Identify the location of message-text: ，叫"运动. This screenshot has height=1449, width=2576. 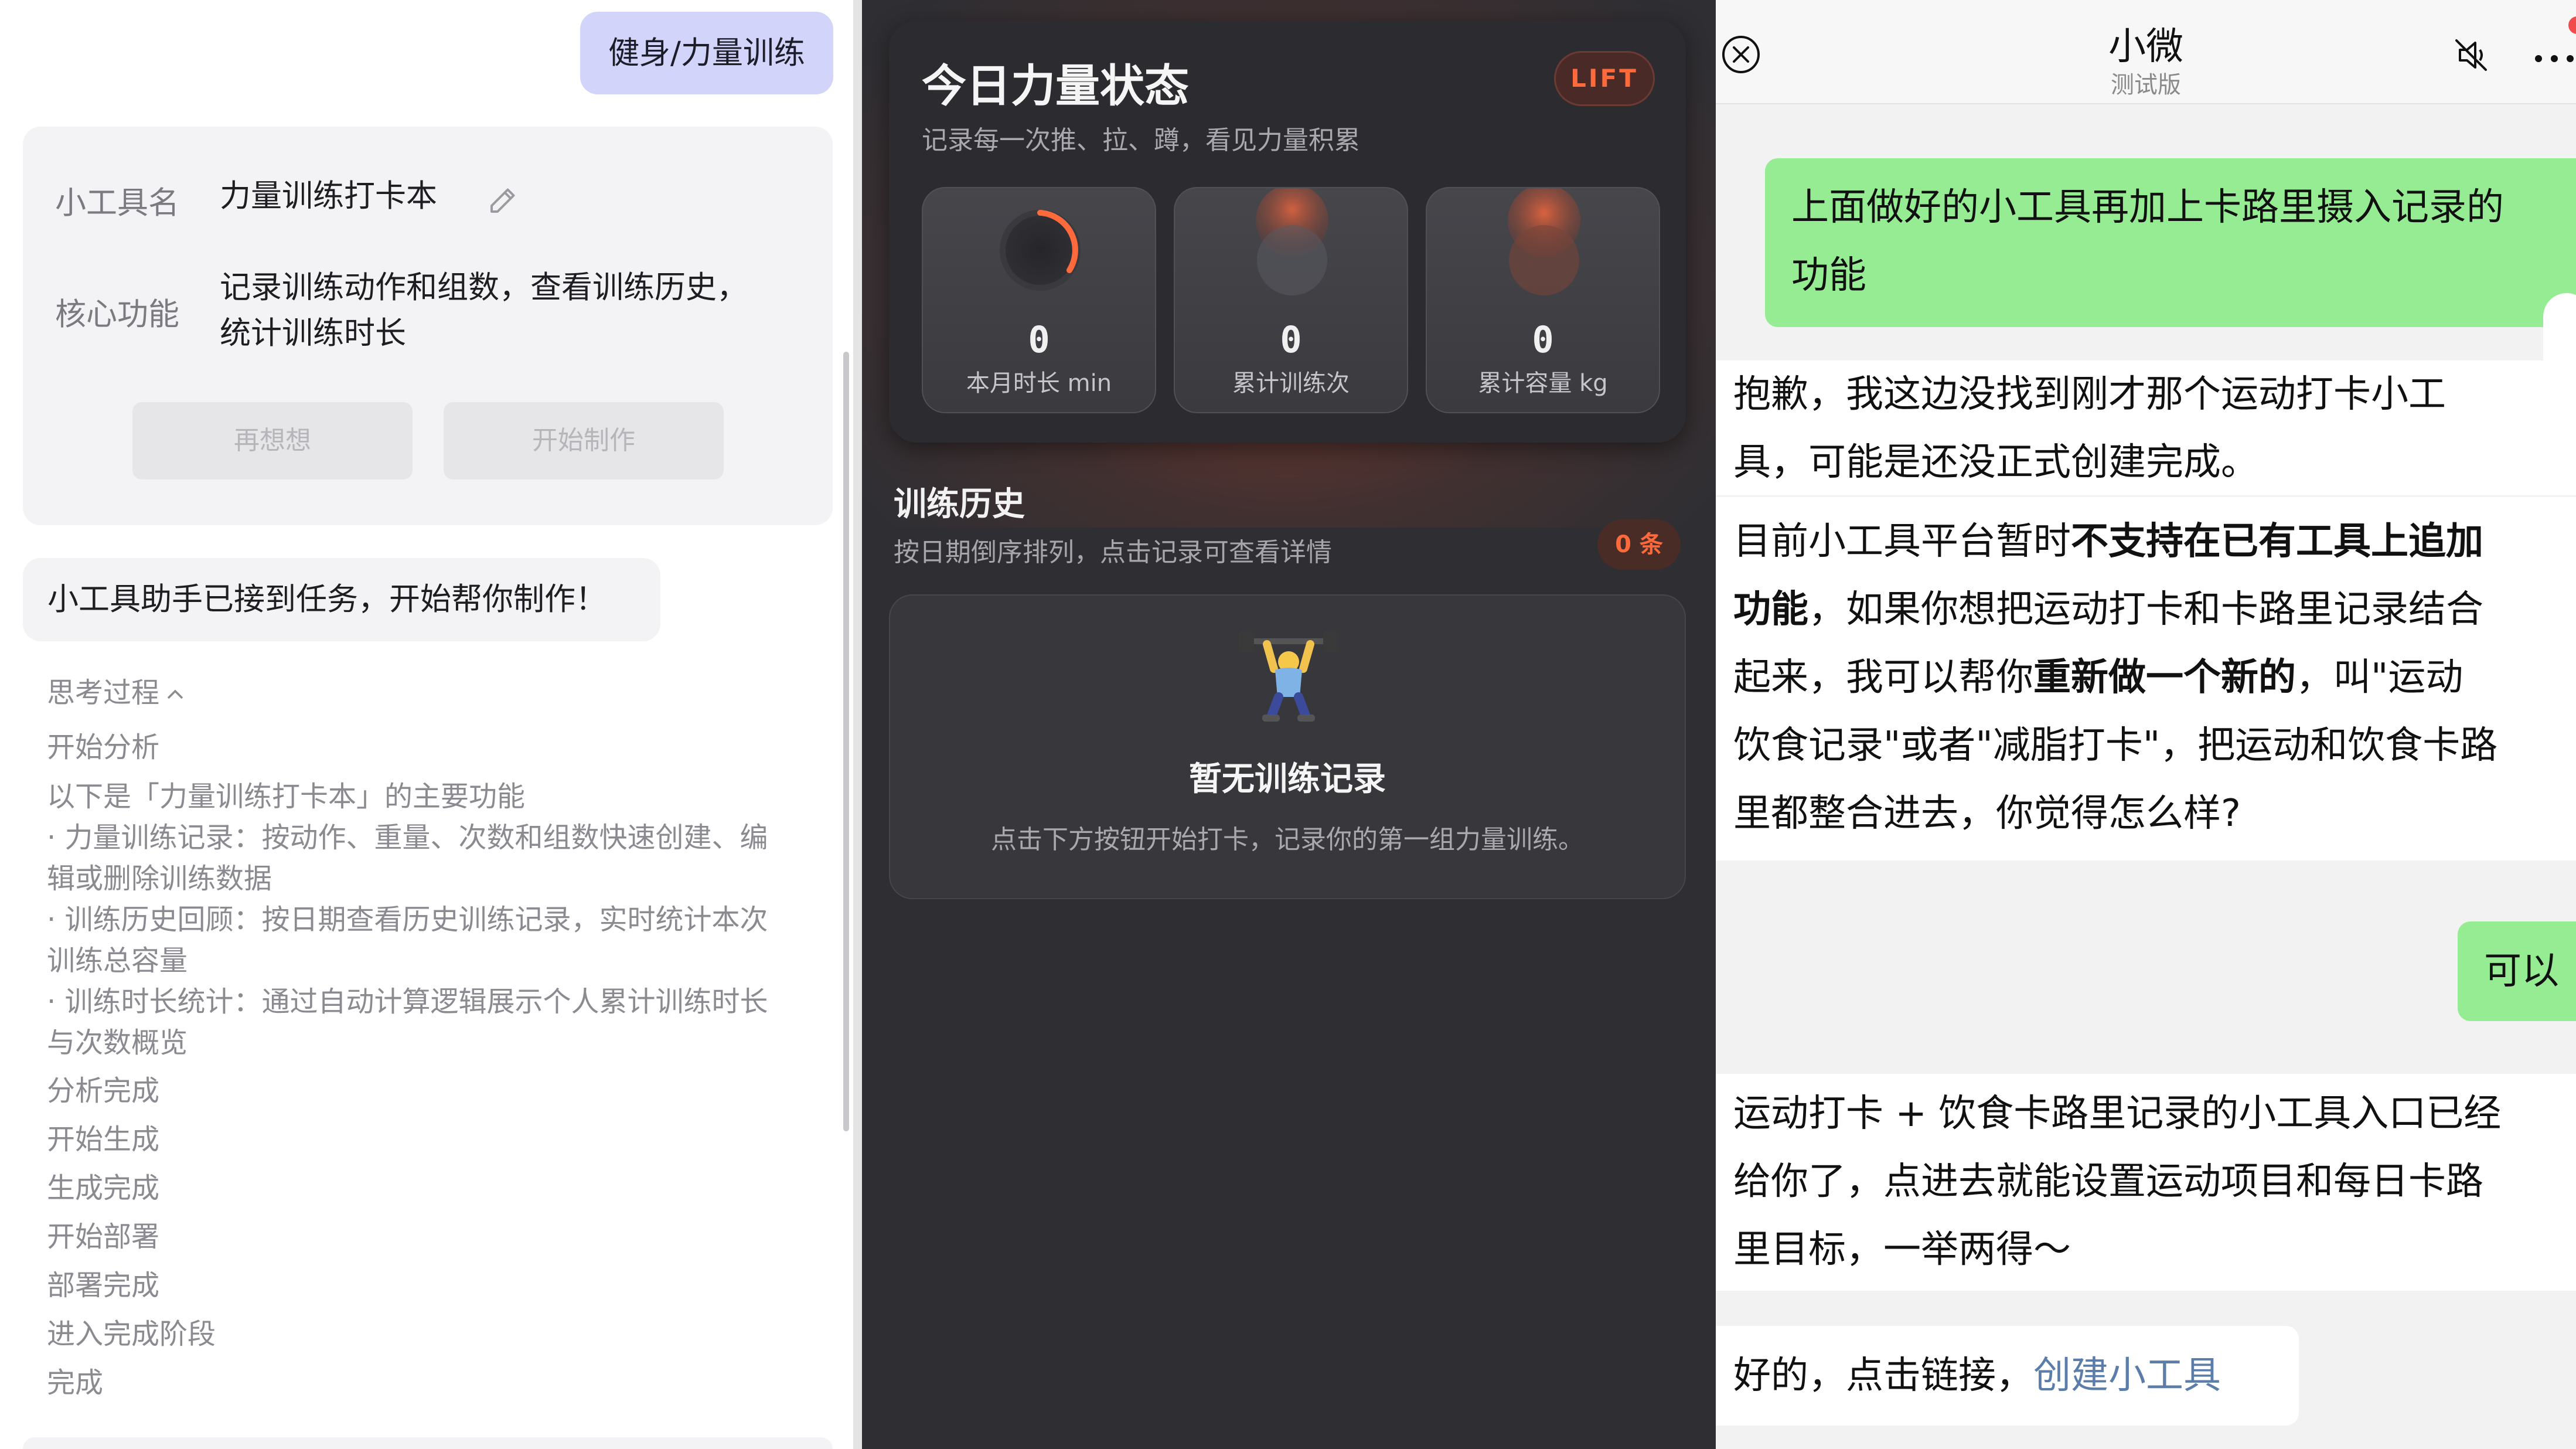
(2379, 677).